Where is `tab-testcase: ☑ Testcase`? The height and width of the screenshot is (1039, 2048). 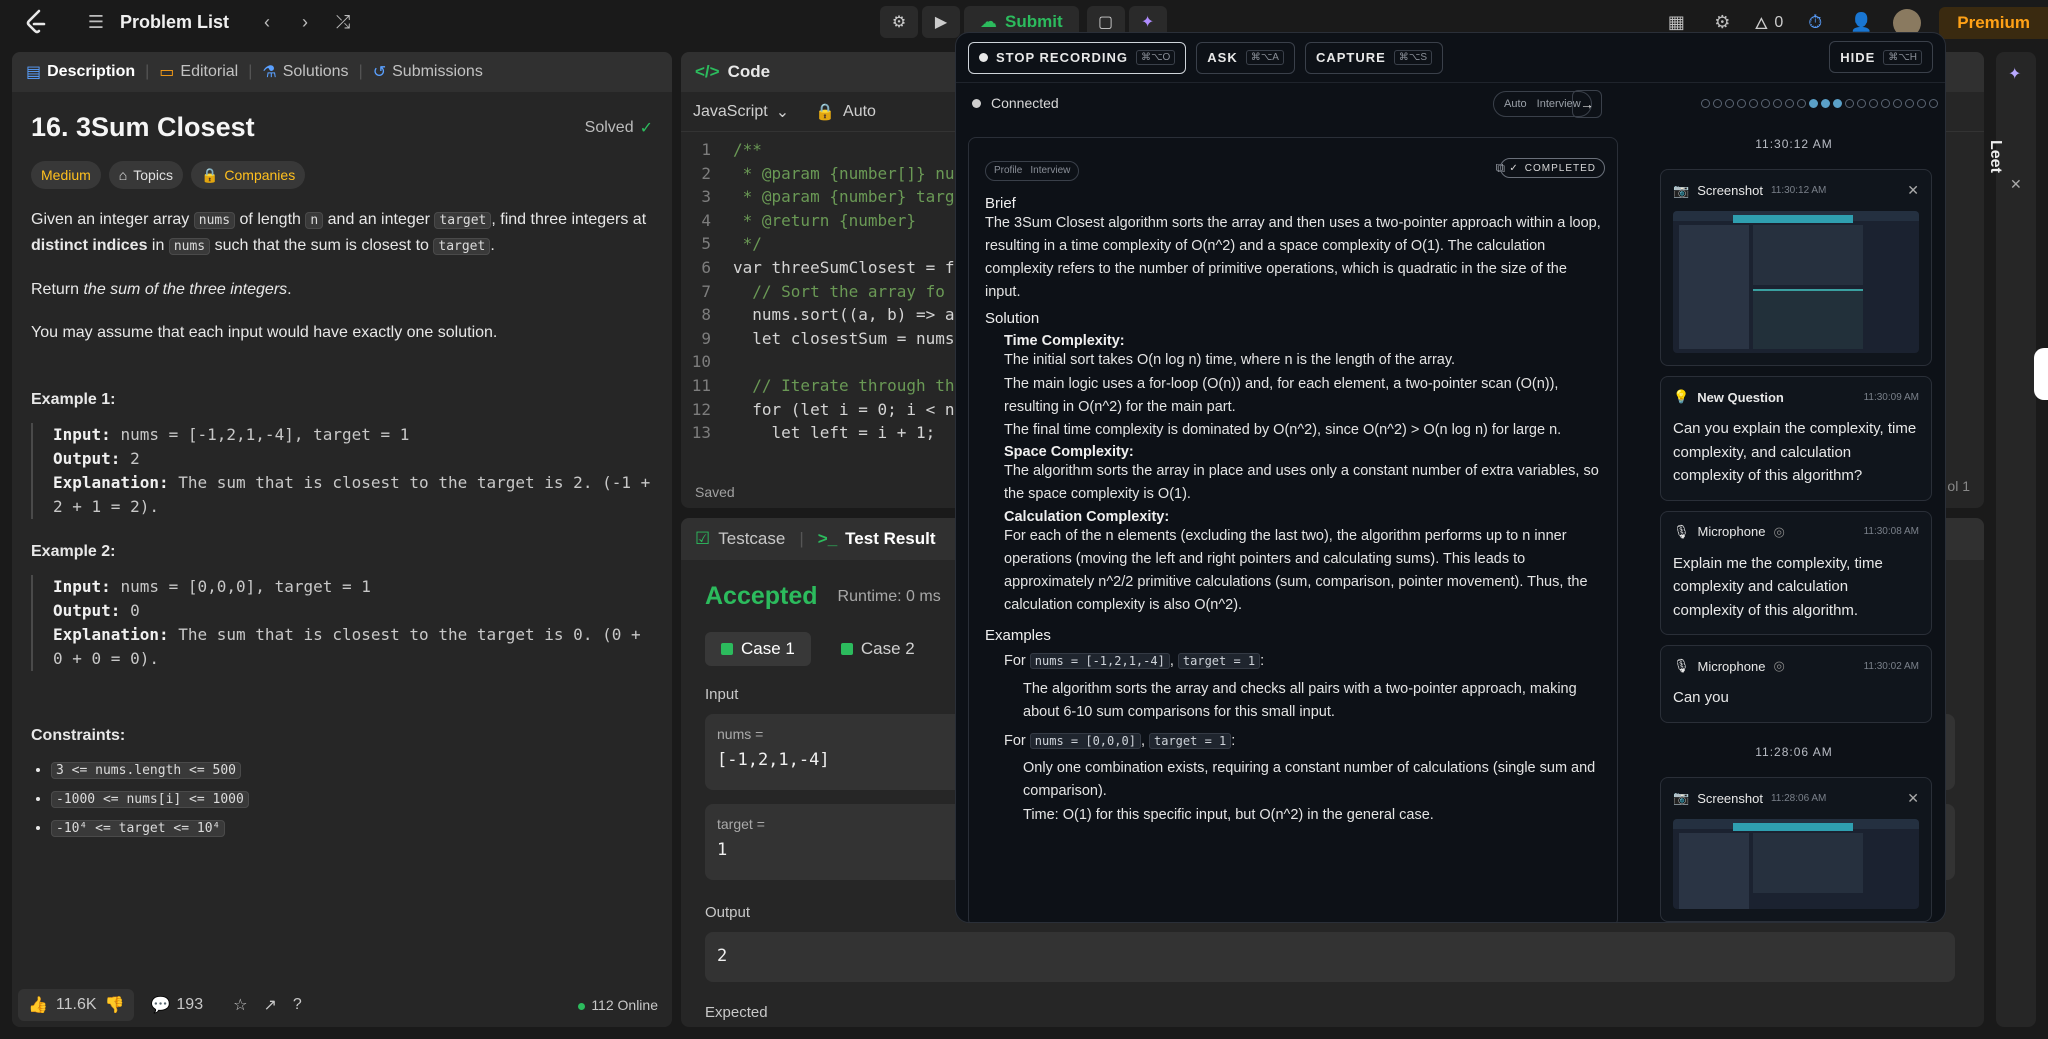
tab-testcase: ☑ Testcase is located at coordinates (740, 539).